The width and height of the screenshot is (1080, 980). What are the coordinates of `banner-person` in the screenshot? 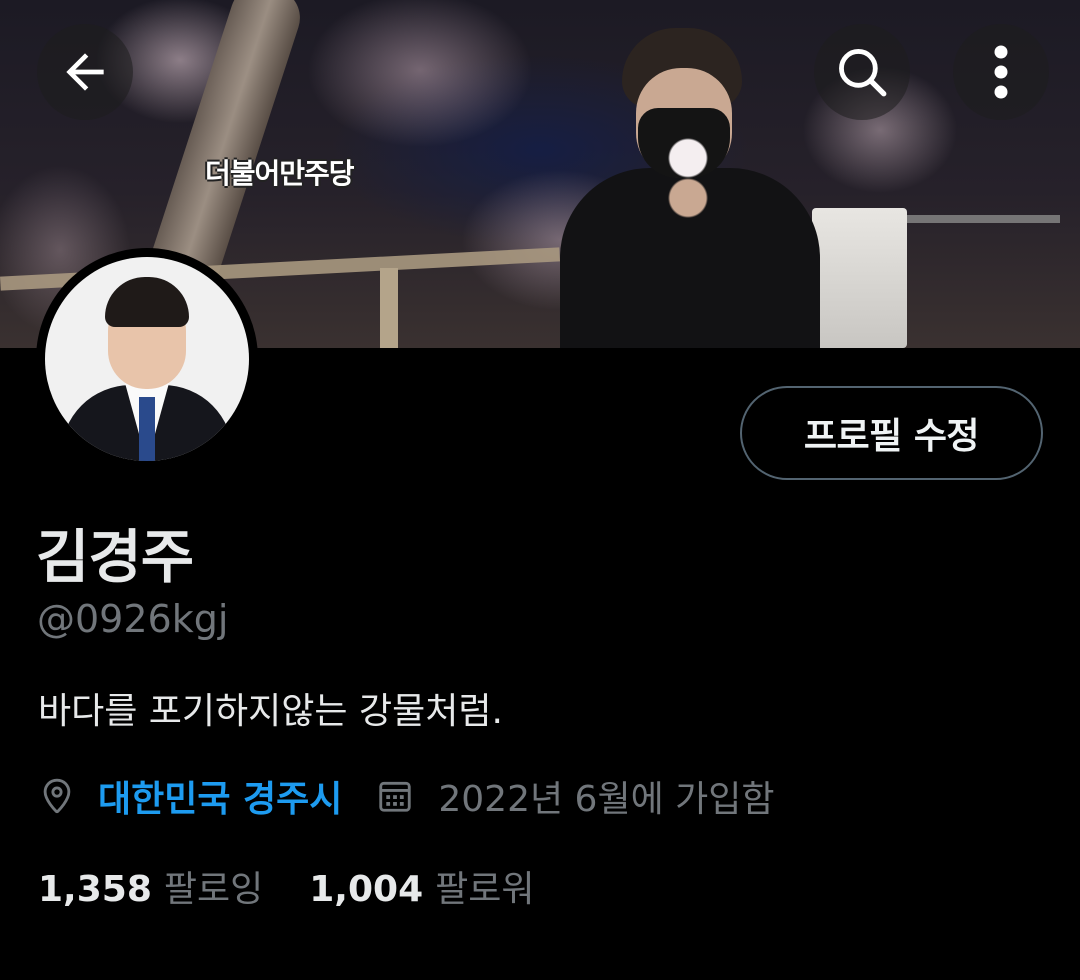 It's located at (690, 188).